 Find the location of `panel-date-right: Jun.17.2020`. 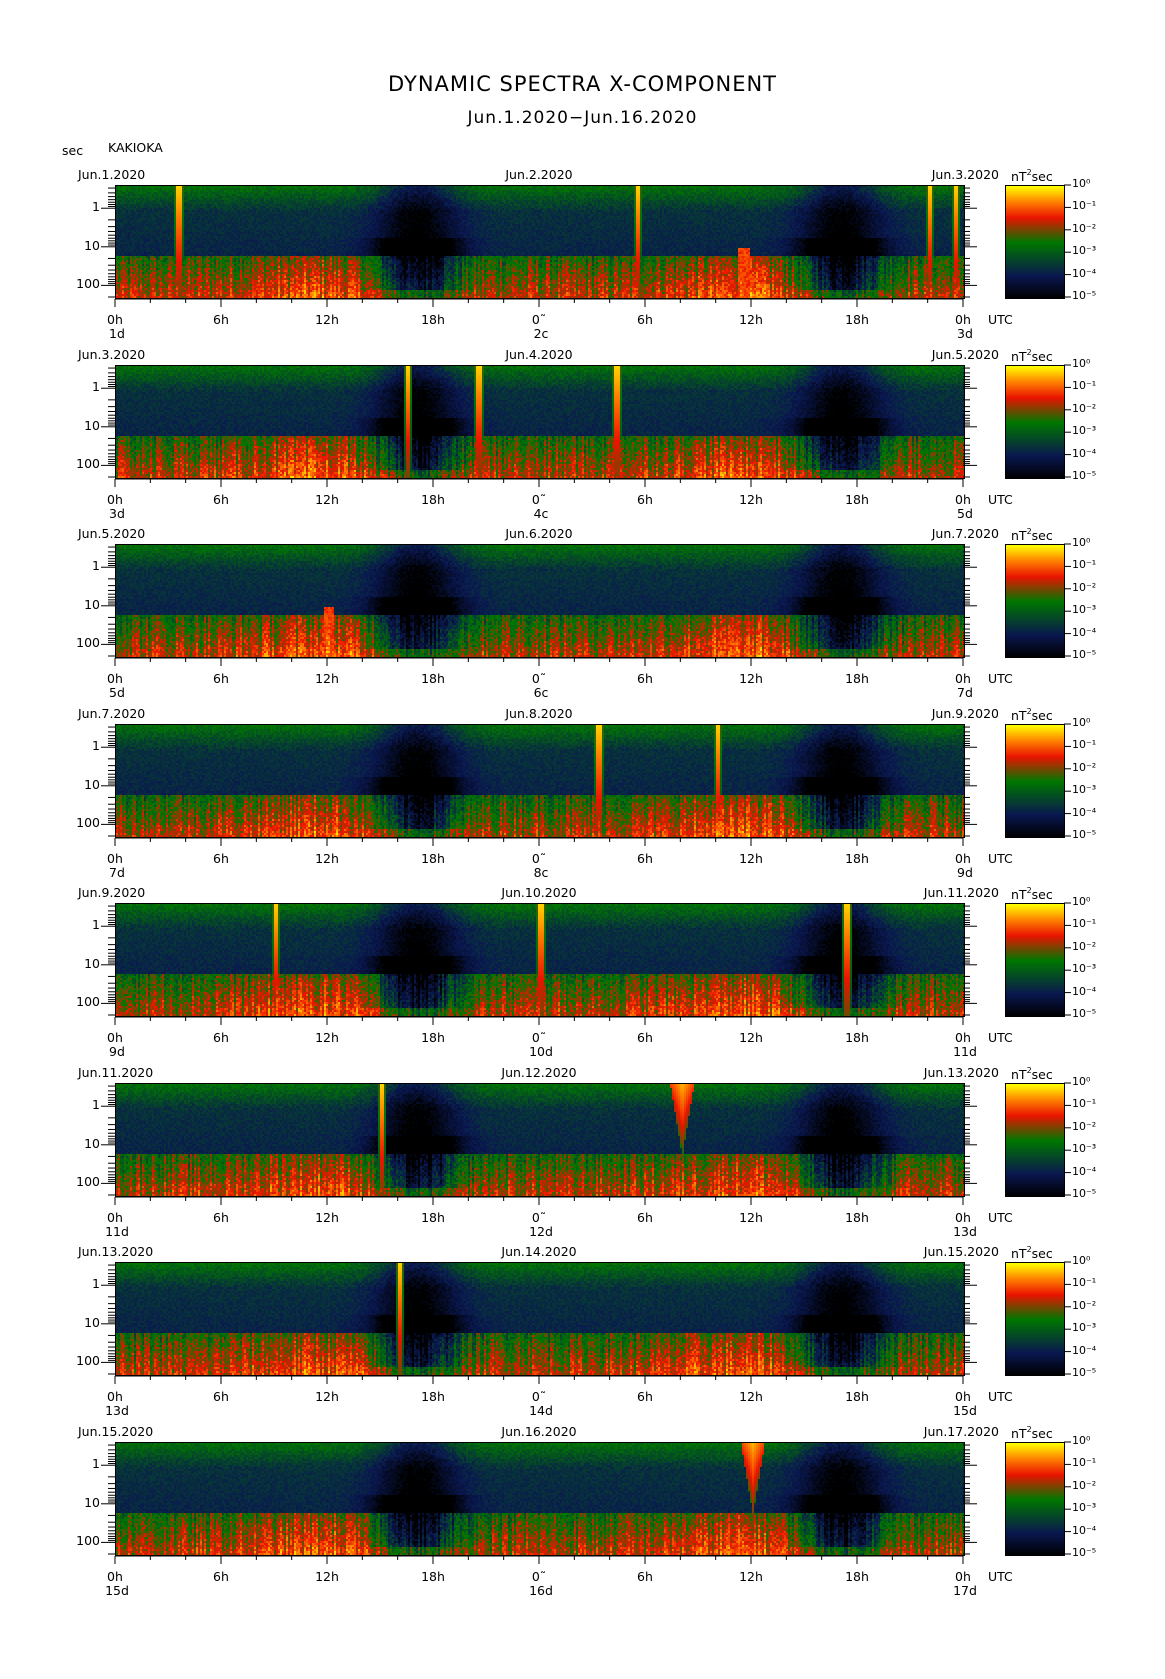

panel-date-right: Jun.17.2020 is located at coordinates (961, 1431).